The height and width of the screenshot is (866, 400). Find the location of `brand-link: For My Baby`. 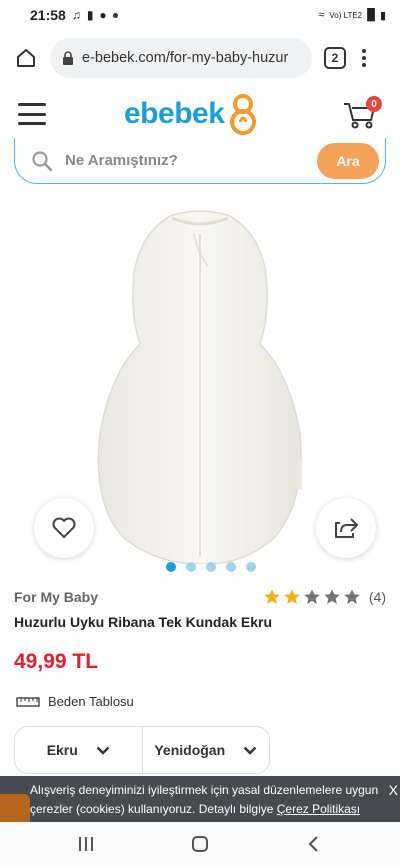

brand-link: For My Baby is located at coordinates (56, 597).